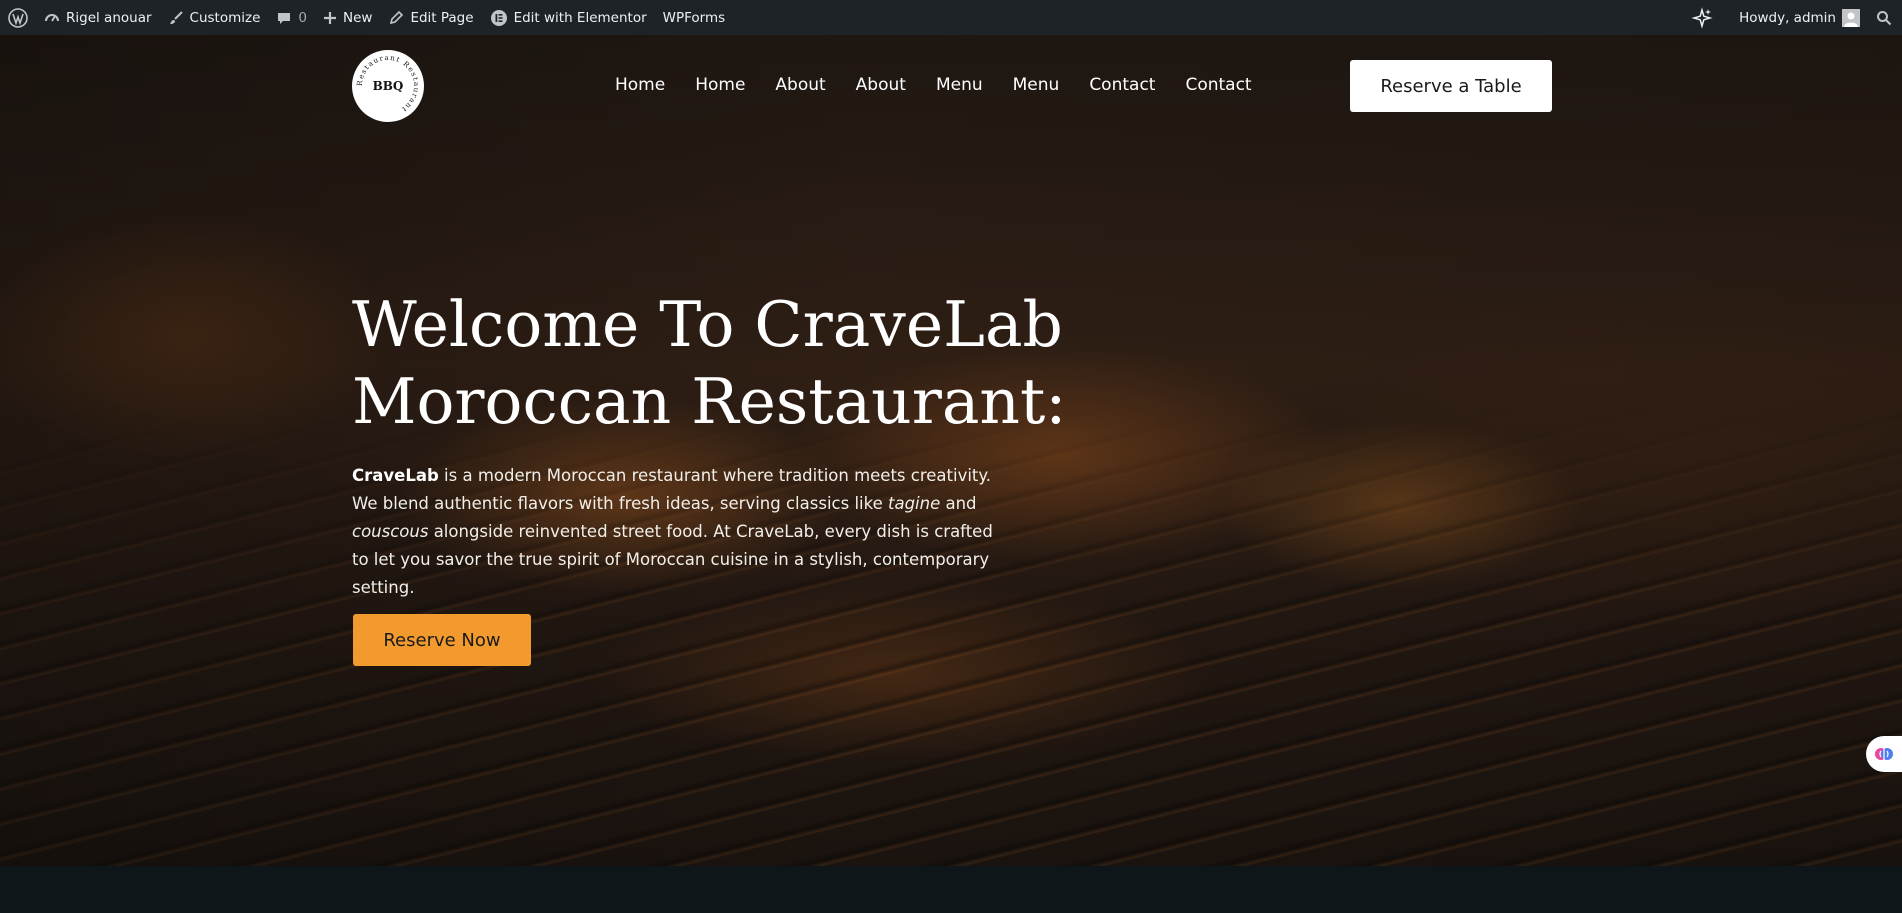 The height and width of the screenshot is (913, 1902). I want to click on search-icon, so click(1884, 17).